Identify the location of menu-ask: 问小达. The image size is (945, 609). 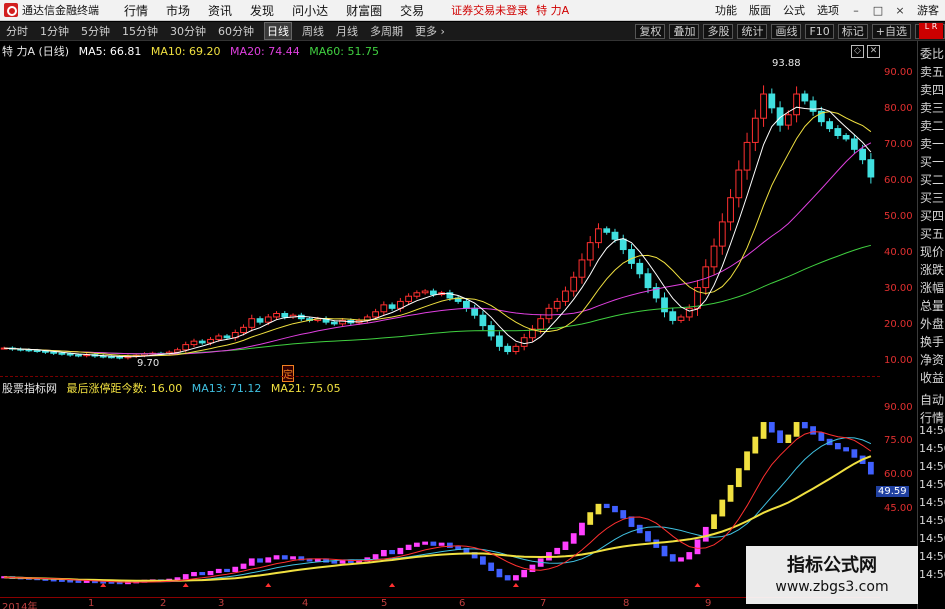
(310, 10).